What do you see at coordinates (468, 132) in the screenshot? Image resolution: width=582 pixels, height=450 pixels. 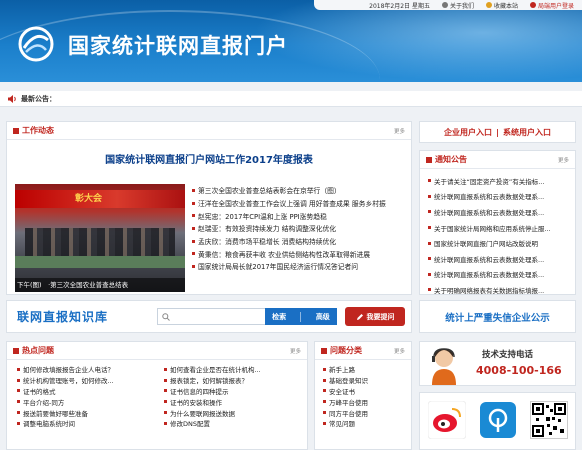 I see `enterprise-entrance-link: 企业用户入口` at bounding box center [468, 132].